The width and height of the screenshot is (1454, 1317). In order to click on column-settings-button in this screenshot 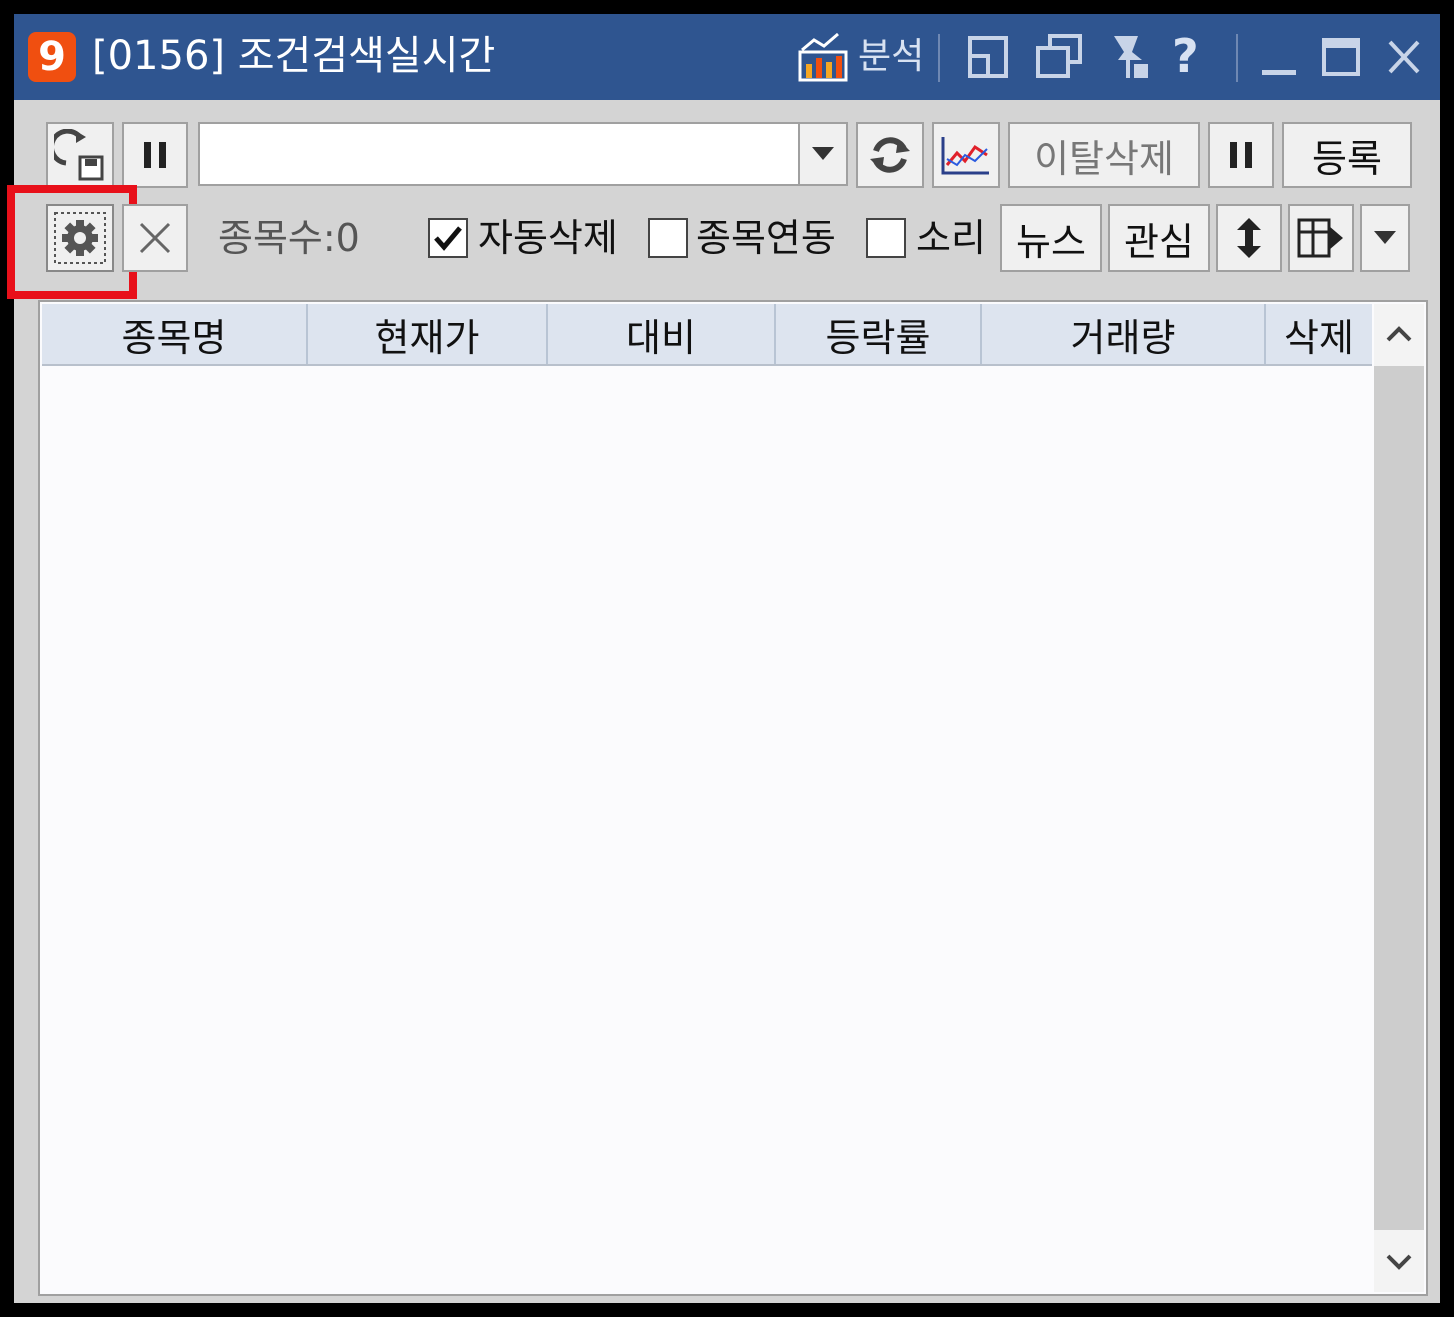, I will do `click(1321, 238)`.